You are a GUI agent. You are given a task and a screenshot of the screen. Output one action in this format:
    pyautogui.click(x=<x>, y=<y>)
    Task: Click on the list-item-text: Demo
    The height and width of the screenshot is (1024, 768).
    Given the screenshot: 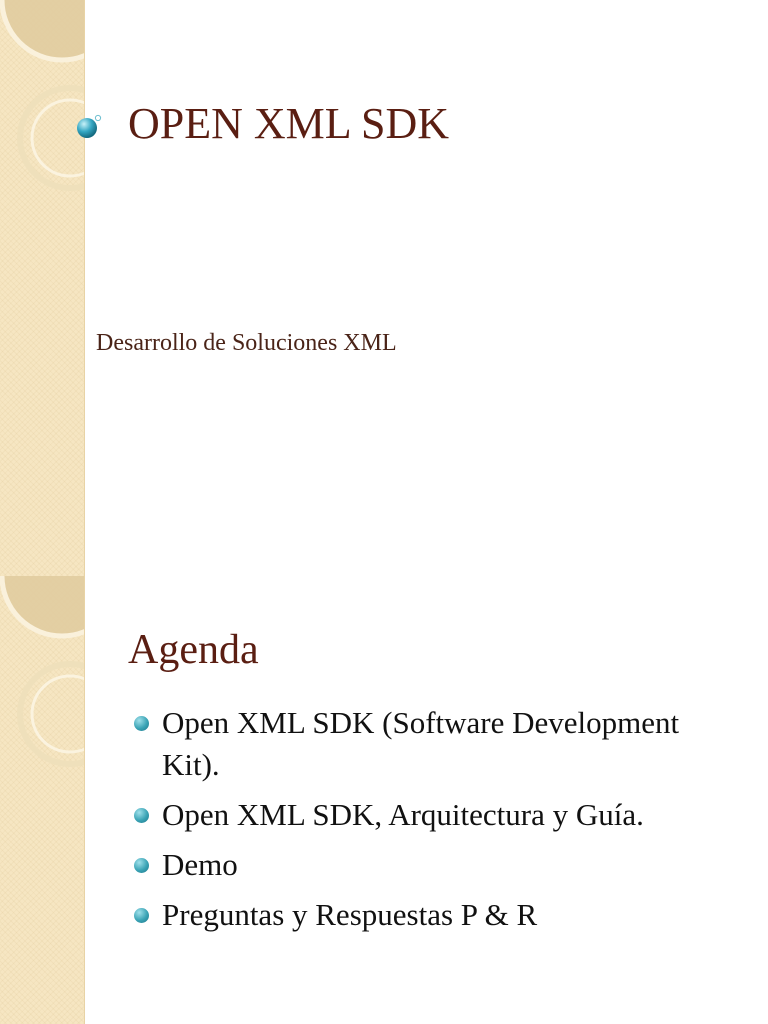 What is the action you would take?
    pyautogui.click(x=200, y=864)
    